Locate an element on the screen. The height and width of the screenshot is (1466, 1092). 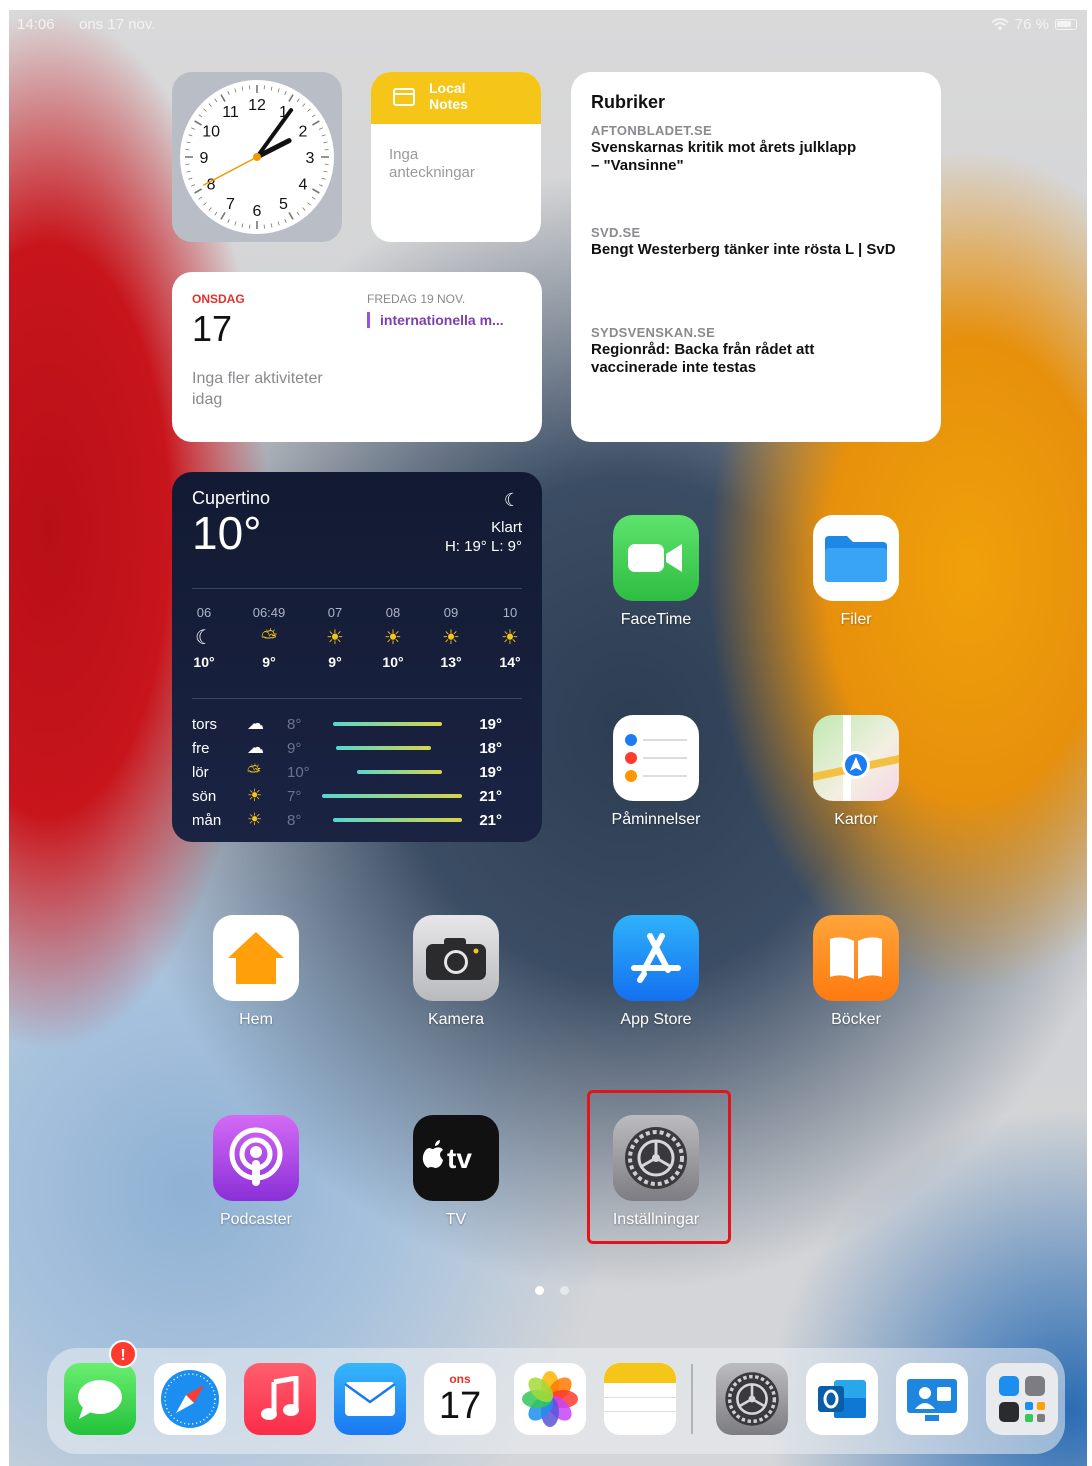
app-paminnelser: Påminnelser is located at coordinates (656, 772).